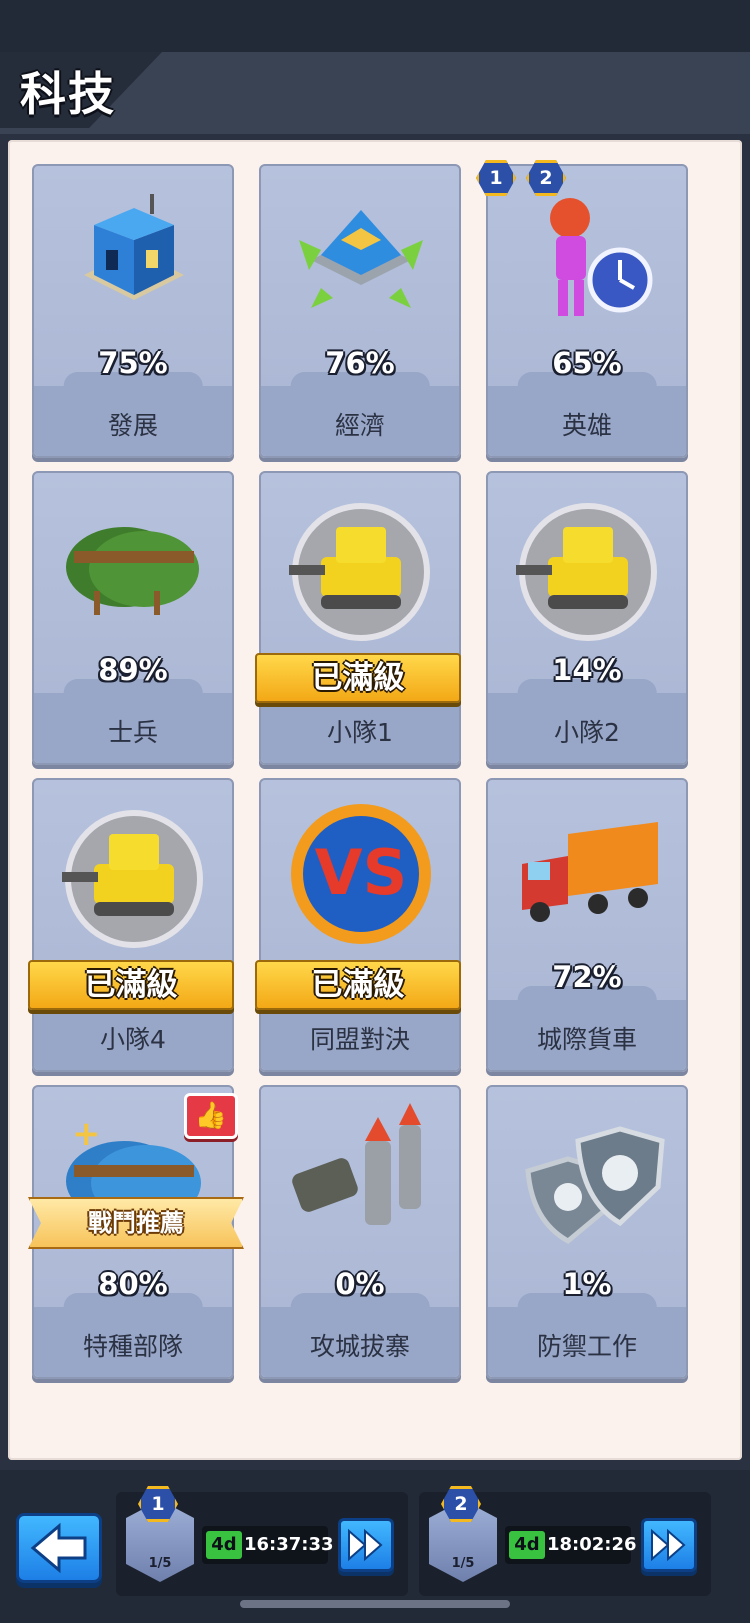 The image size is (750, 1623). Describe the element at coordinates (587, 732) in the screenshot. I see `card-label: 小隊2` at that location.